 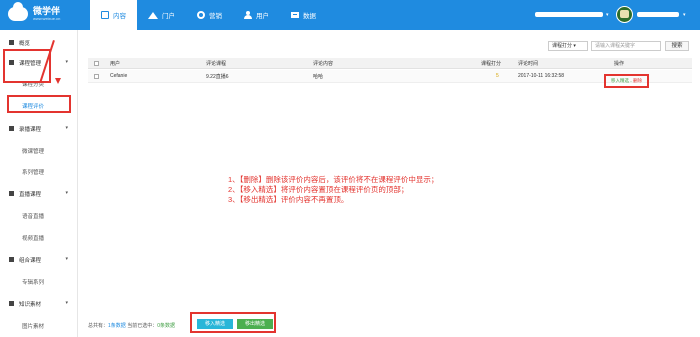 I want to click on user-icon, so click(x=248, y=15).